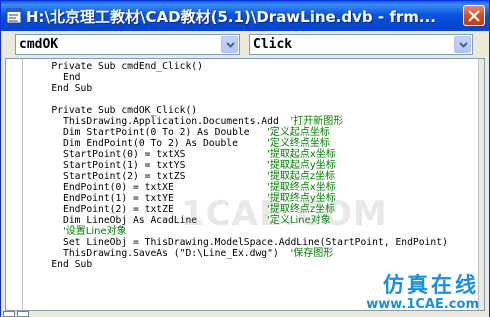 The width and height of the screenshot is (490, 317). Describe the element at coordinates (245, 44) in the screenshot. I see `procedure-toolbar: cmdOK Click` at that location.